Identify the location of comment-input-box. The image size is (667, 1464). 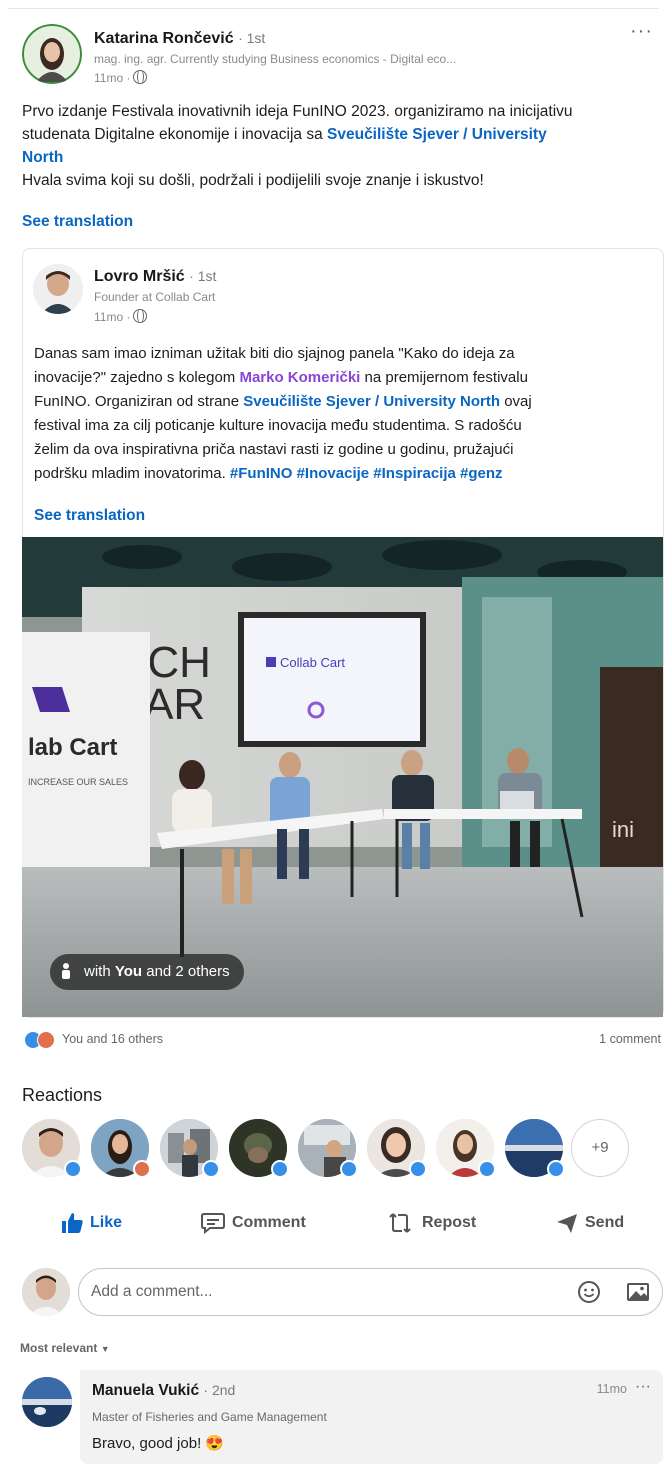
(370, 1292).